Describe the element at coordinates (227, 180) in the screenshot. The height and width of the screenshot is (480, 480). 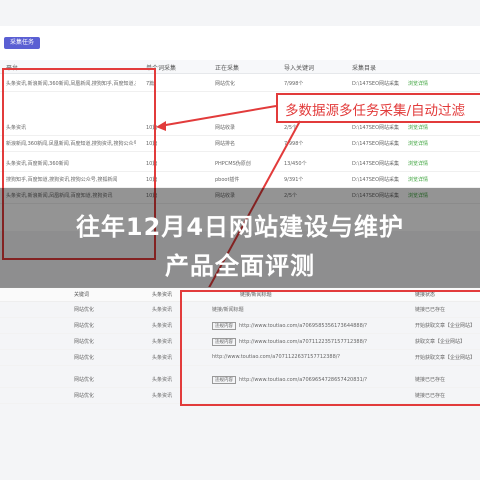
I see `row-site: pboot插件` at that location.